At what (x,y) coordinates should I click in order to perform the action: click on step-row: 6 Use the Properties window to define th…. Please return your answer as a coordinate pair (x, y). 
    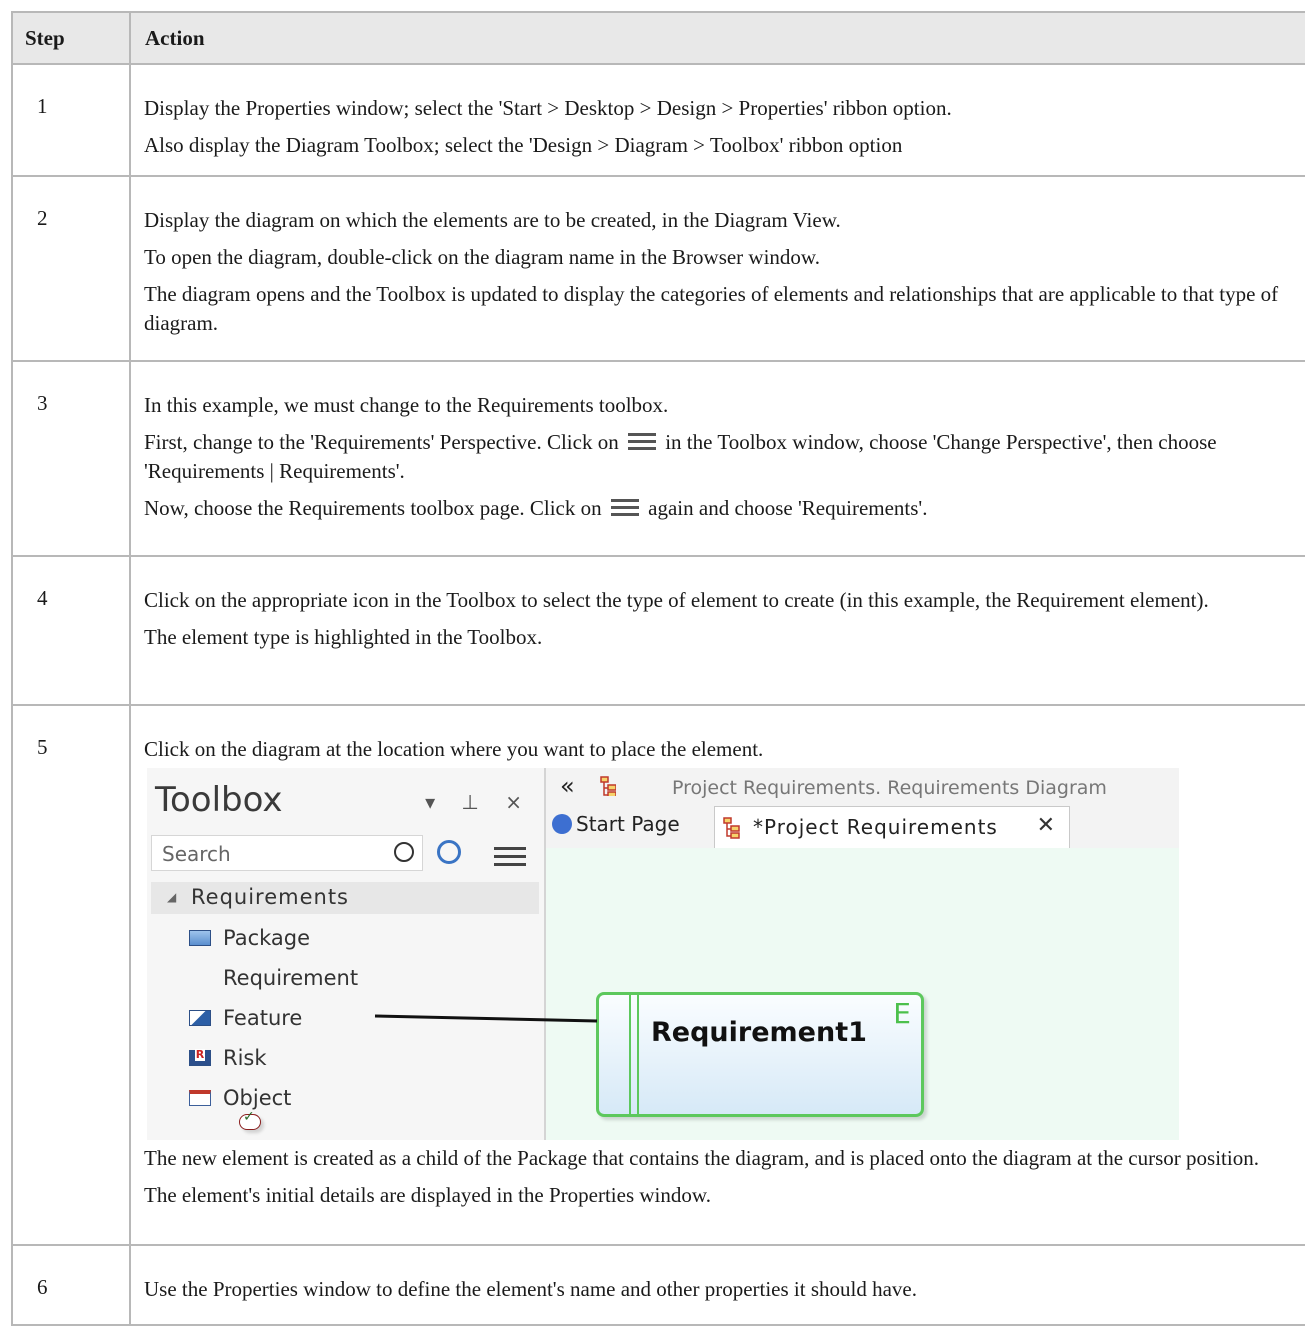
    Looking at the image, I should click on (658, 1285).